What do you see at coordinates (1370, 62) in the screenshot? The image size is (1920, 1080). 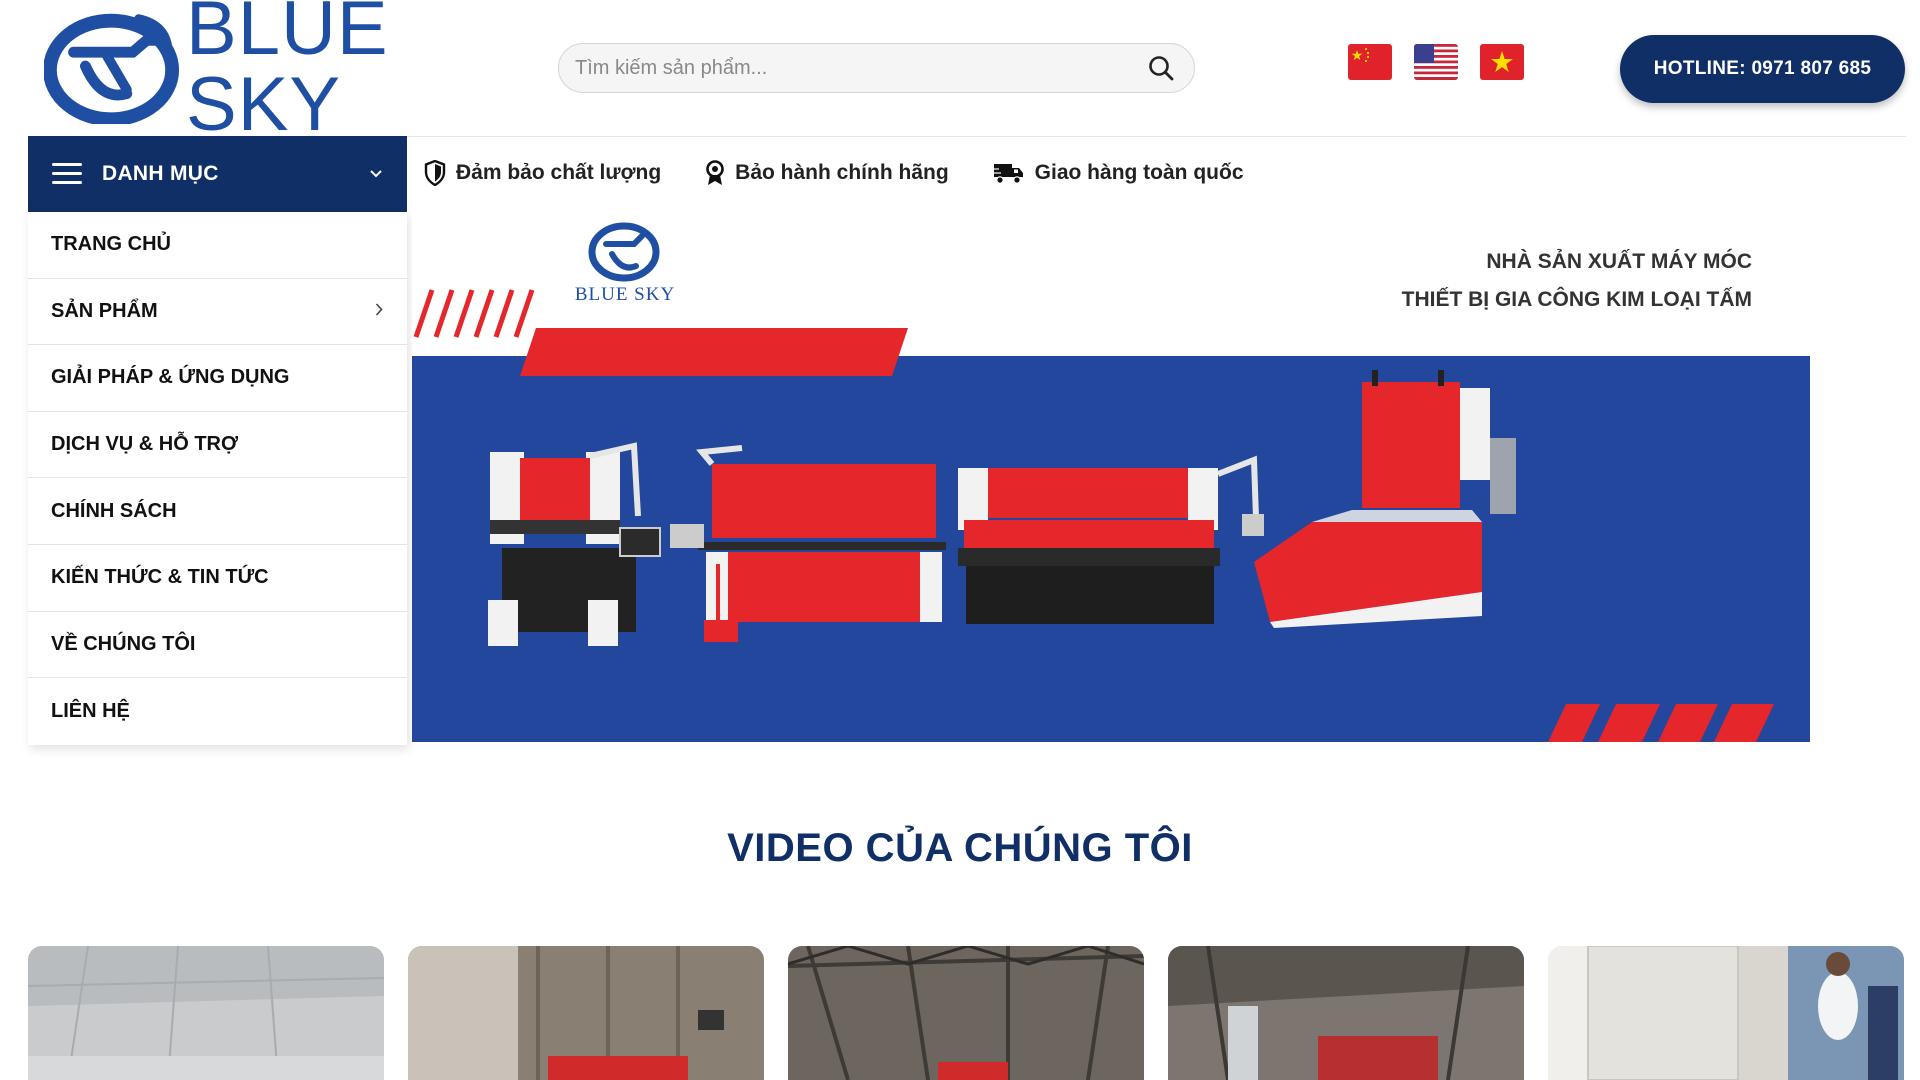 I see `chinese-flag-icon` at bounding box center [1370, 62].